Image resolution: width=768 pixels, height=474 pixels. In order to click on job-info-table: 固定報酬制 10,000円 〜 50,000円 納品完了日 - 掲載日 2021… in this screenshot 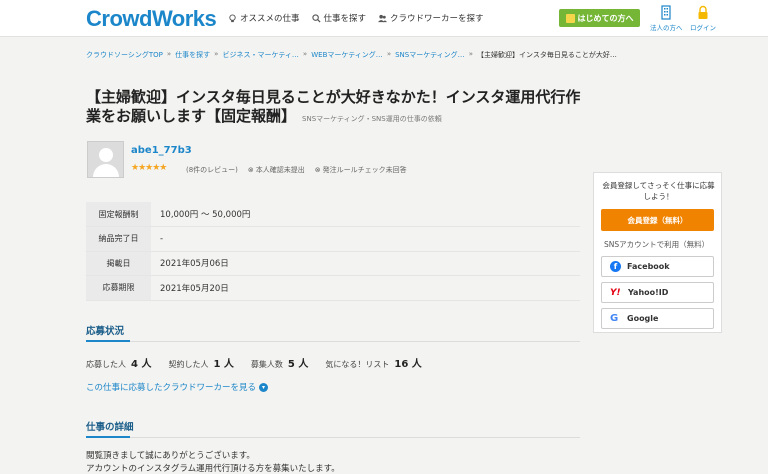, I will do `click(333, 251)`.